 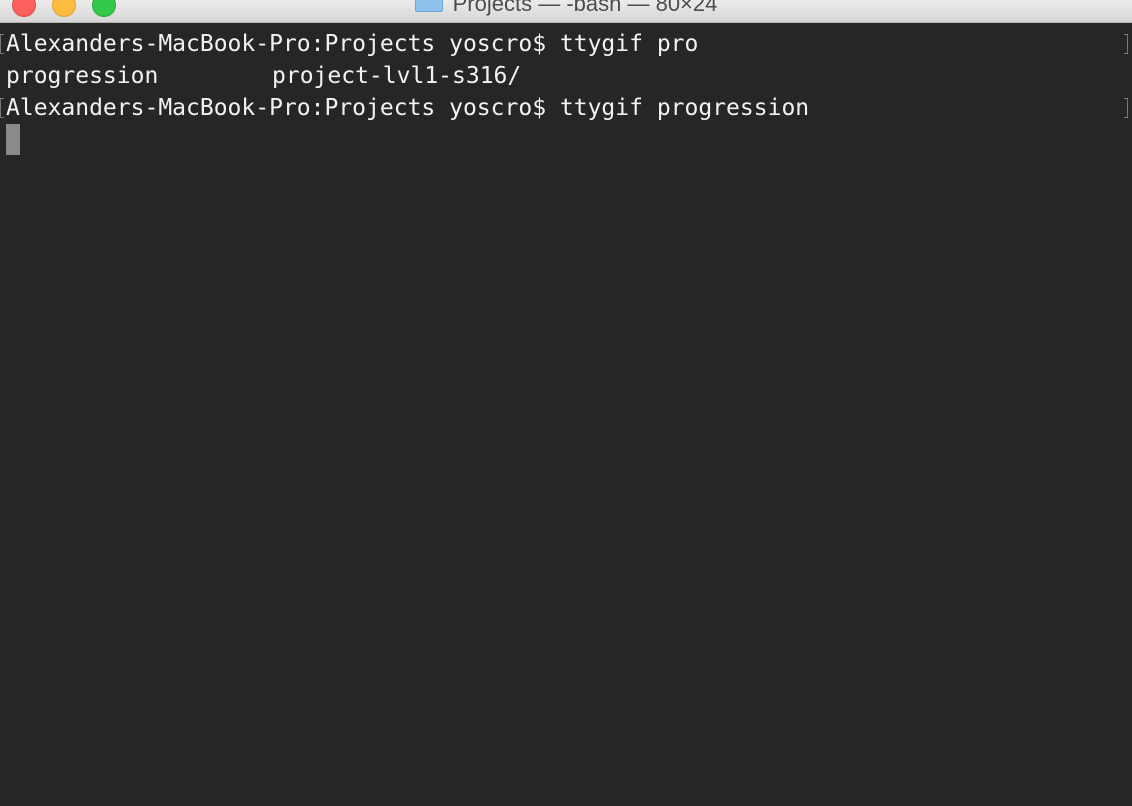 What do you see at coordinates (585, 8) in the screenshot?
I see `window-title: Projects — -bash — 80×24` at bounding box center [585, 8].